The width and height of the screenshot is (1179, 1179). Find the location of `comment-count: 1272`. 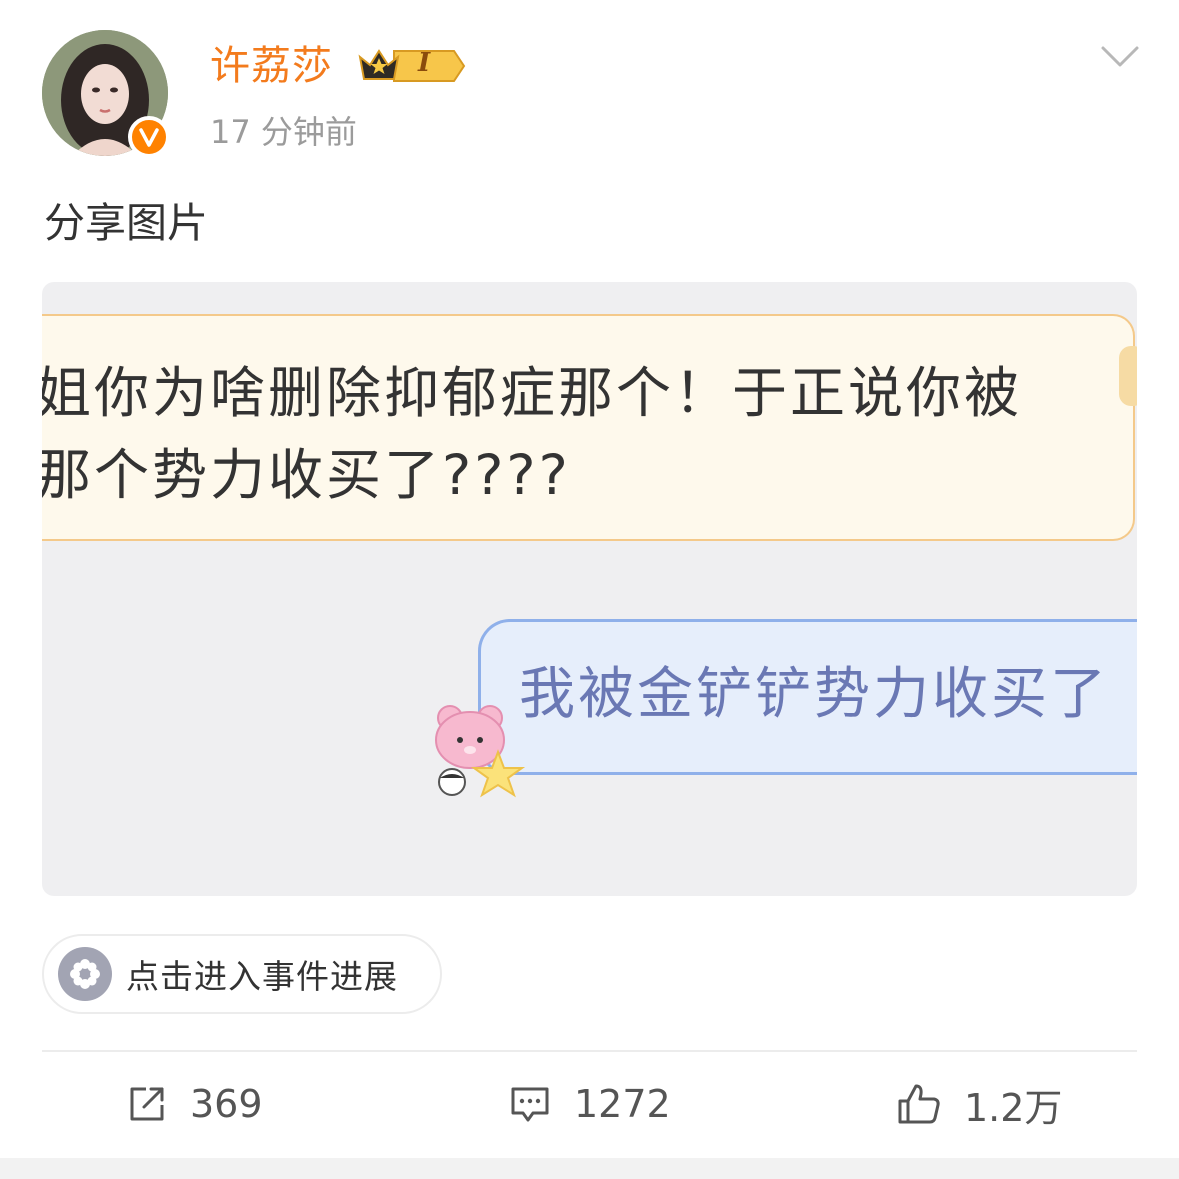

comment-count: 1272 is located at coordinates (622, 1104).